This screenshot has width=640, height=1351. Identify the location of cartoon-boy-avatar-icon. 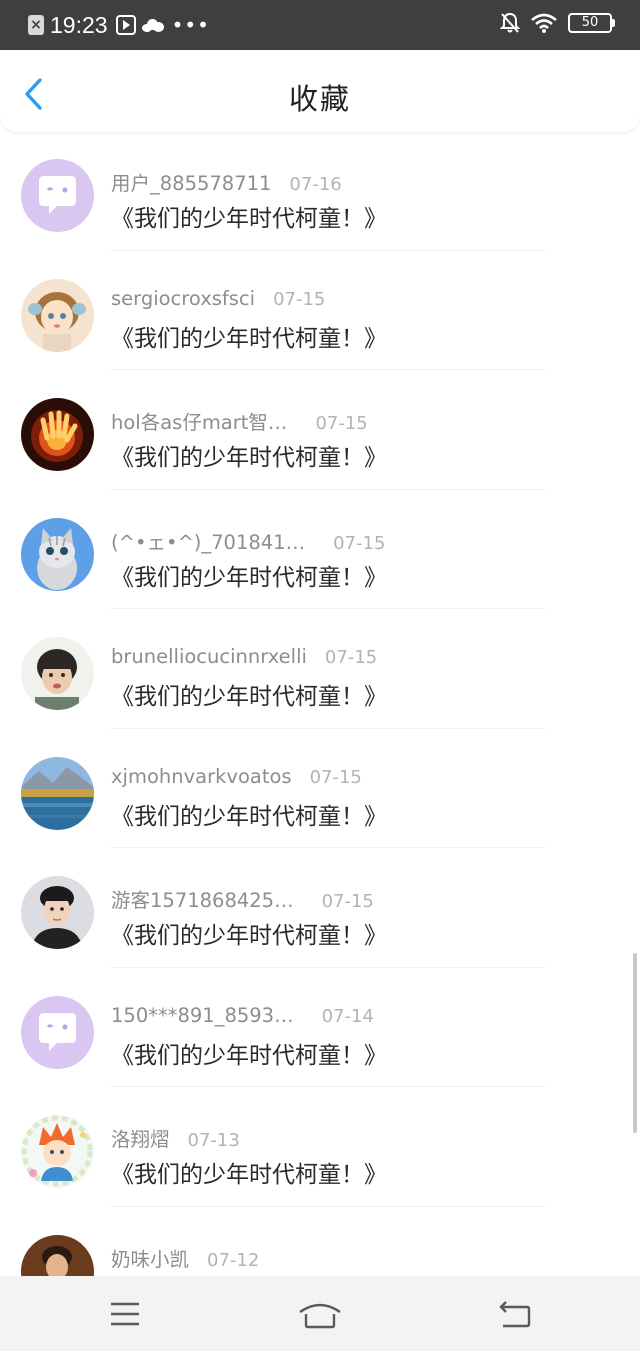
(57, 1151).